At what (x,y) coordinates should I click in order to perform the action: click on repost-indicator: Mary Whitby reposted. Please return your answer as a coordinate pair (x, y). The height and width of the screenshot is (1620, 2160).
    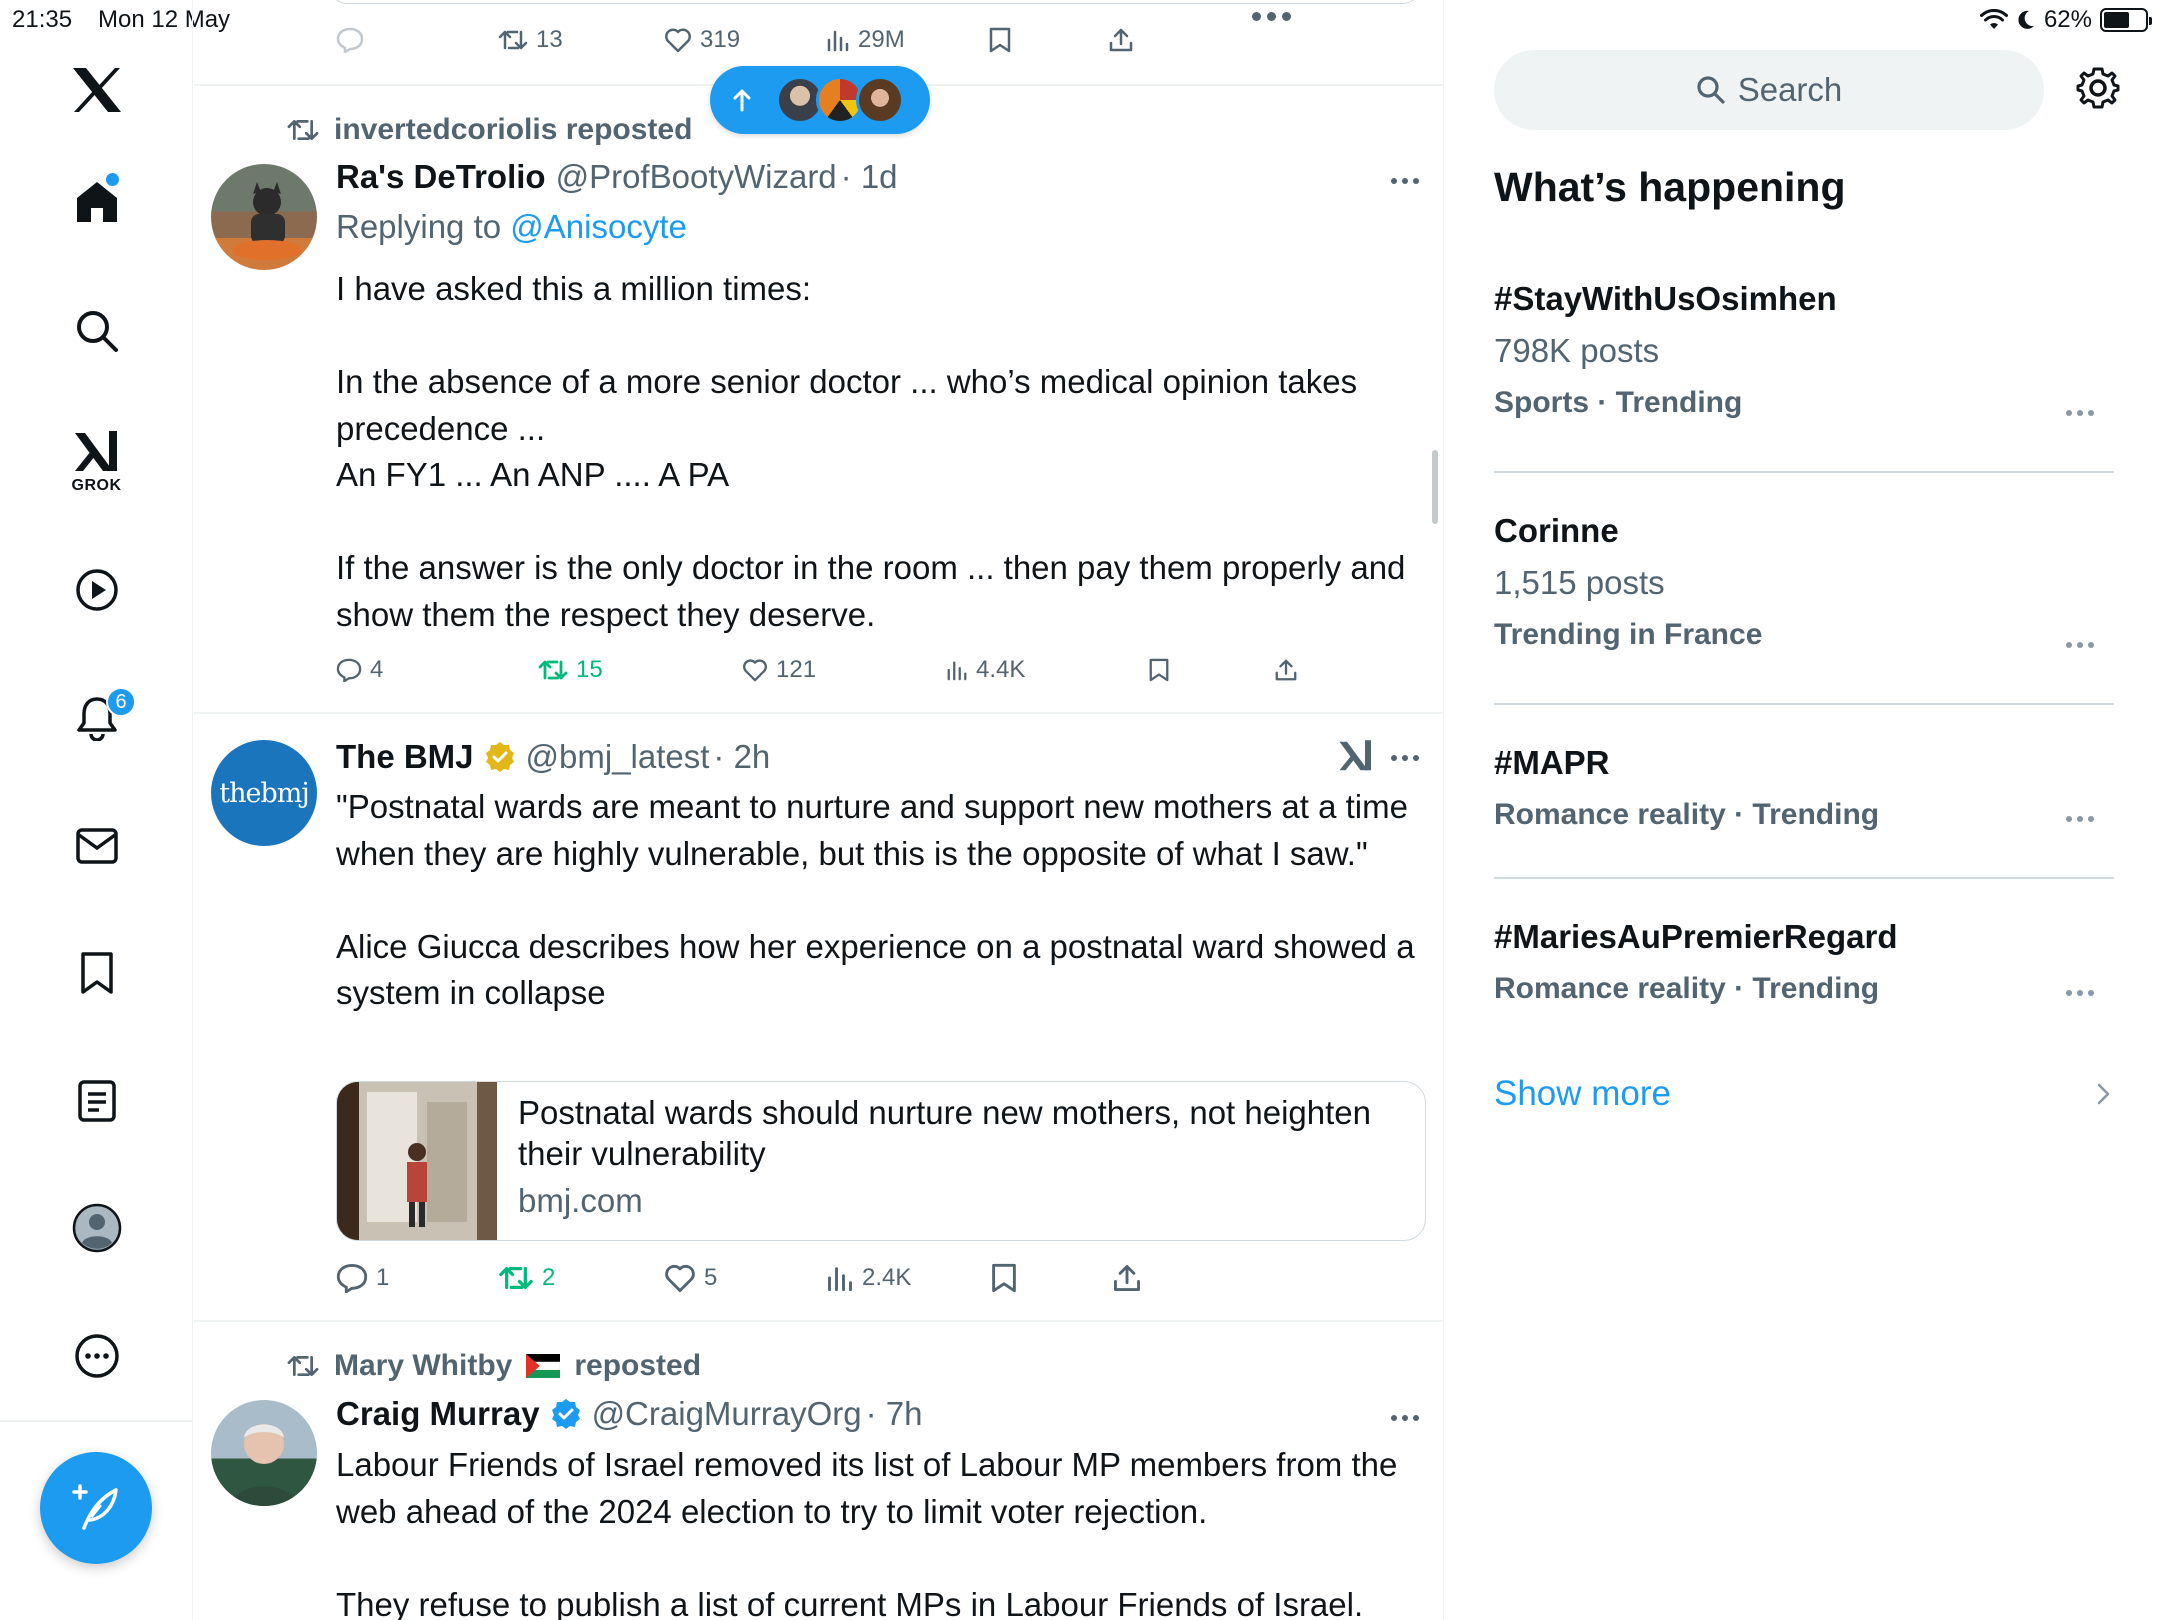
    Looking at the image, I should click on (493, 1366).